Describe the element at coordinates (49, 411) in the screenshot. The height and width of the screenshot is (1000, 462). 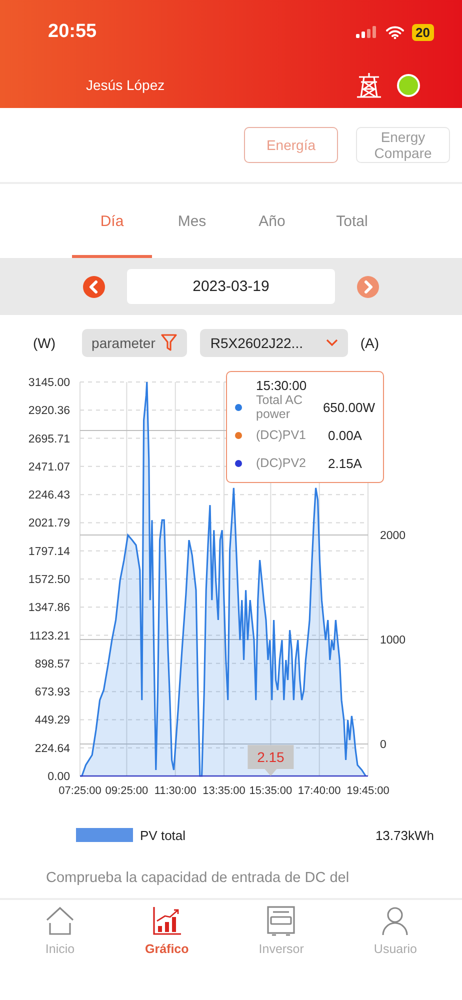
I see `y-axis-label: 2920.36` at that location.